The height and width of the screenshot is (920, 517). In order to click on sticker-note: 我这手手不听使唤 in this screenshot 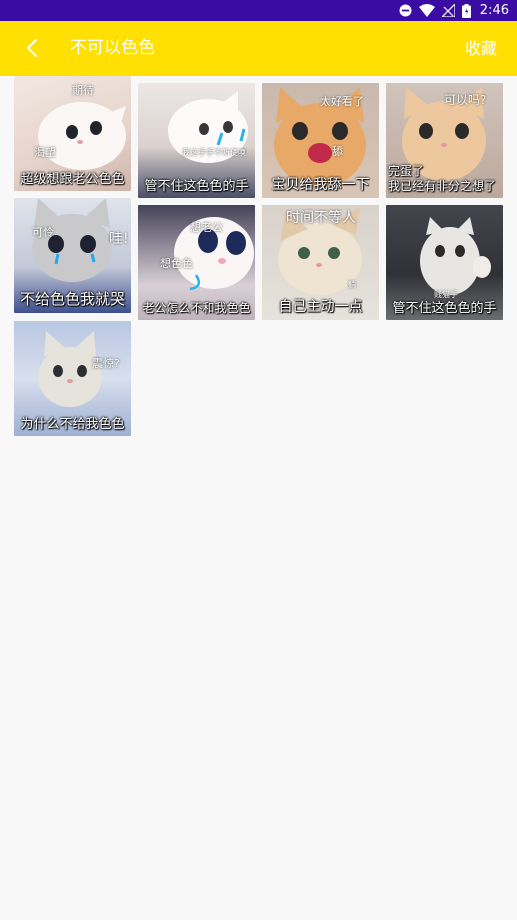, I will do `click(214, 152)`.